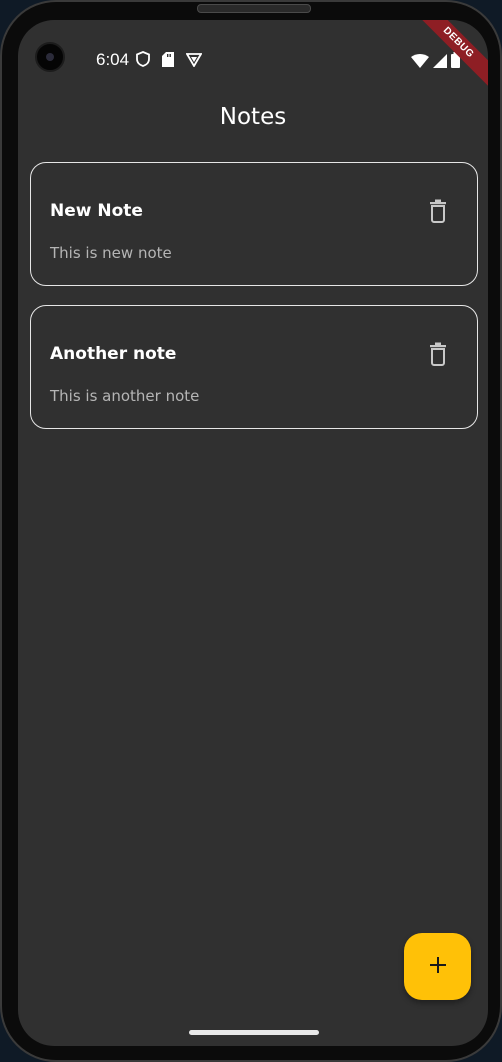 The image size is (502, 1062). Describe the element at coordinates (440, 62) in the screenshot. I see `signal-icon` at that location.